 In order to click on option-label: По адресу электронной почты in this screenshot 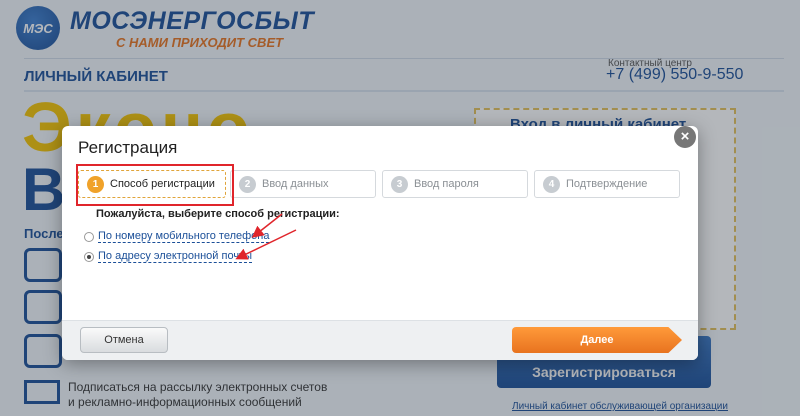, I will do `click(175, 256)`.